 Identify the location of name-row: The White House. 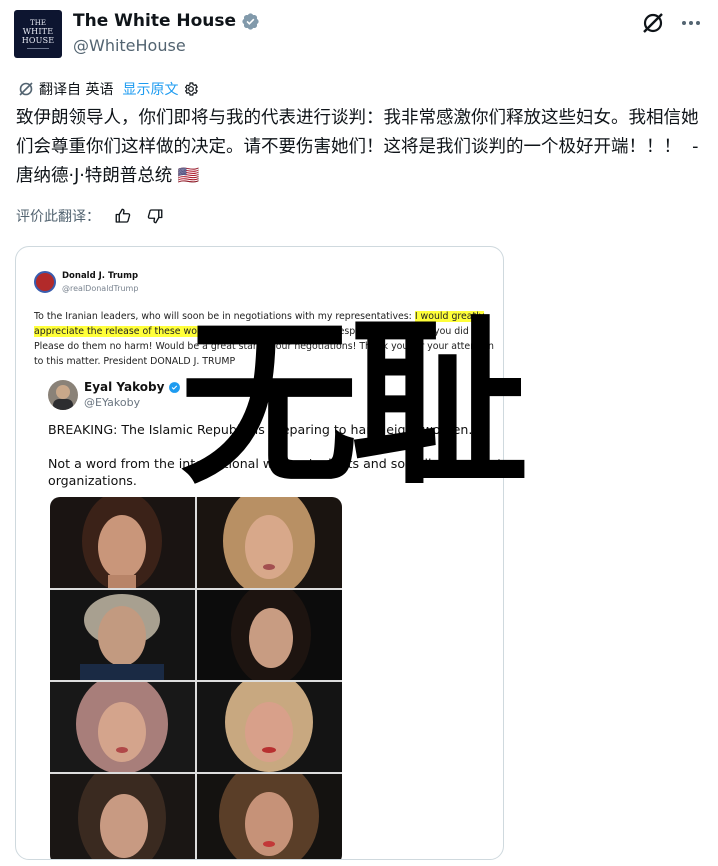
(166, 21).